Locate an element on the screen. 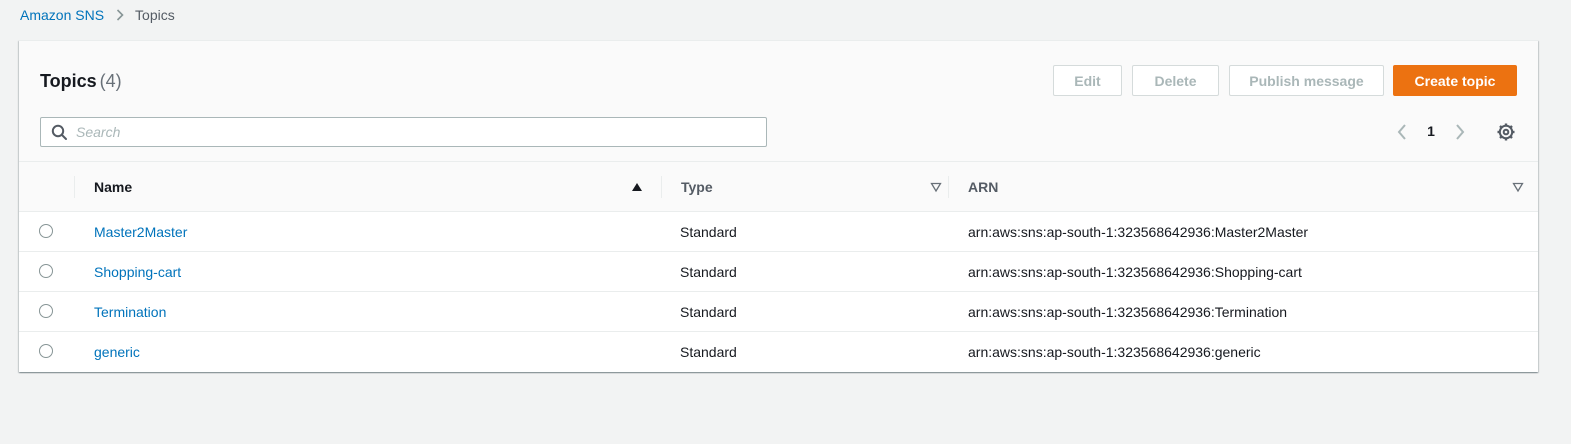 This screenshot has height=444, width=1571. search-input is located at coordinates (414, 132).